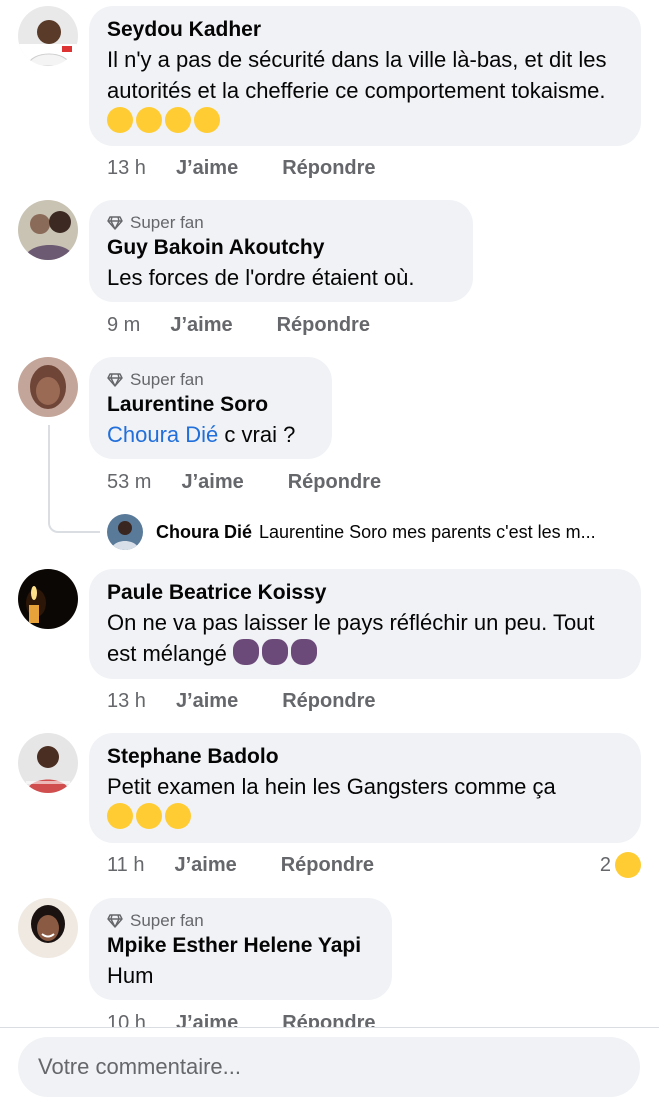  I want to click on comment-author: Mpike Esther Helene Yapi, so click(240, 946).